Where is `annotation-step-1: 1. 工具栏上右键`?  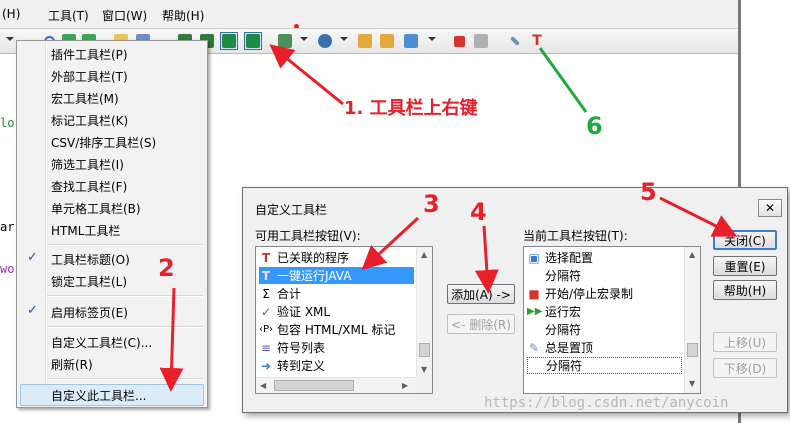 annotation-step-1: 1. 工具栏上右键 is located at coordinates (411, 108).